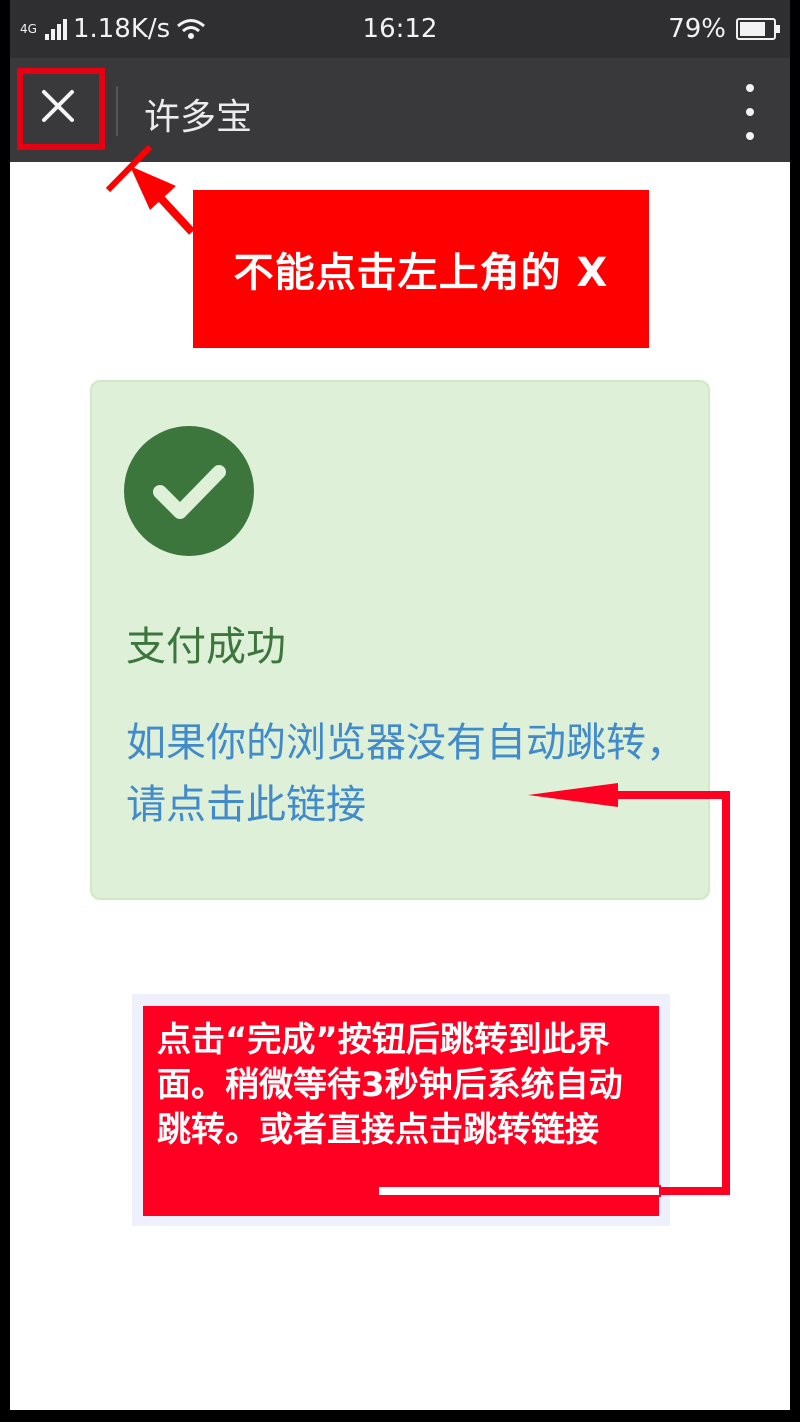 This screenshot has height=1422, width=800. What do you see at coordinates (697, 29) in the screenshot?
I see `battery-percent: 79%` at bounding box center [697, 29].